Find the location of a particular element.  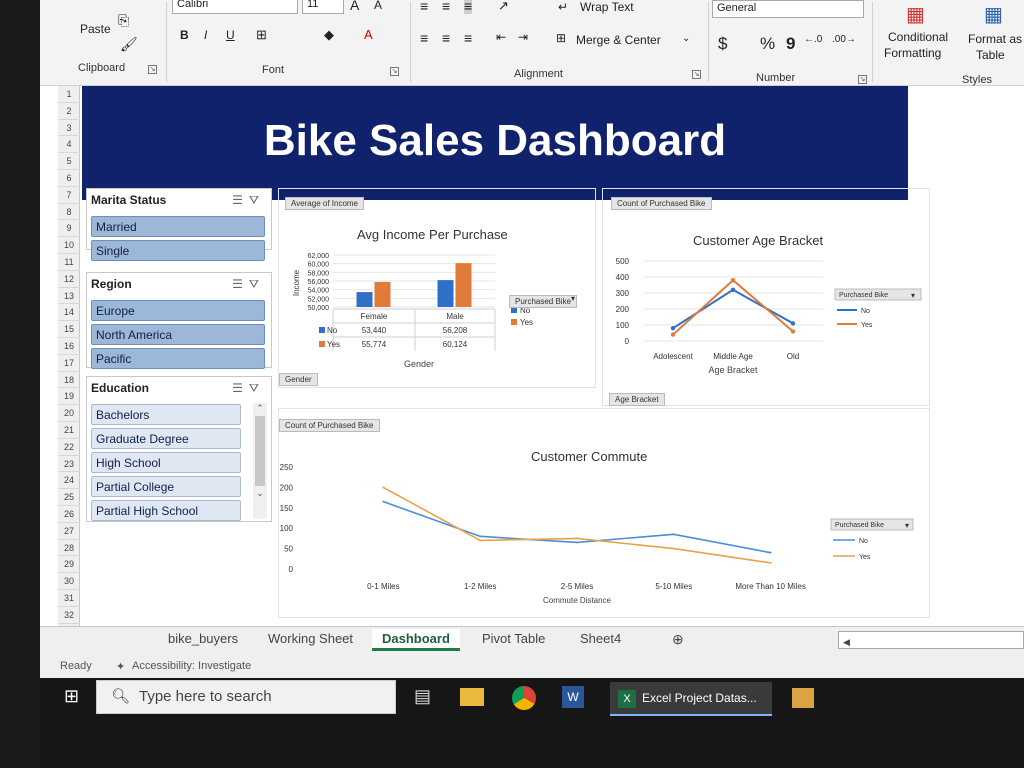

increase-decimal-icon: ←.0 is located at coordinates (813, 39).